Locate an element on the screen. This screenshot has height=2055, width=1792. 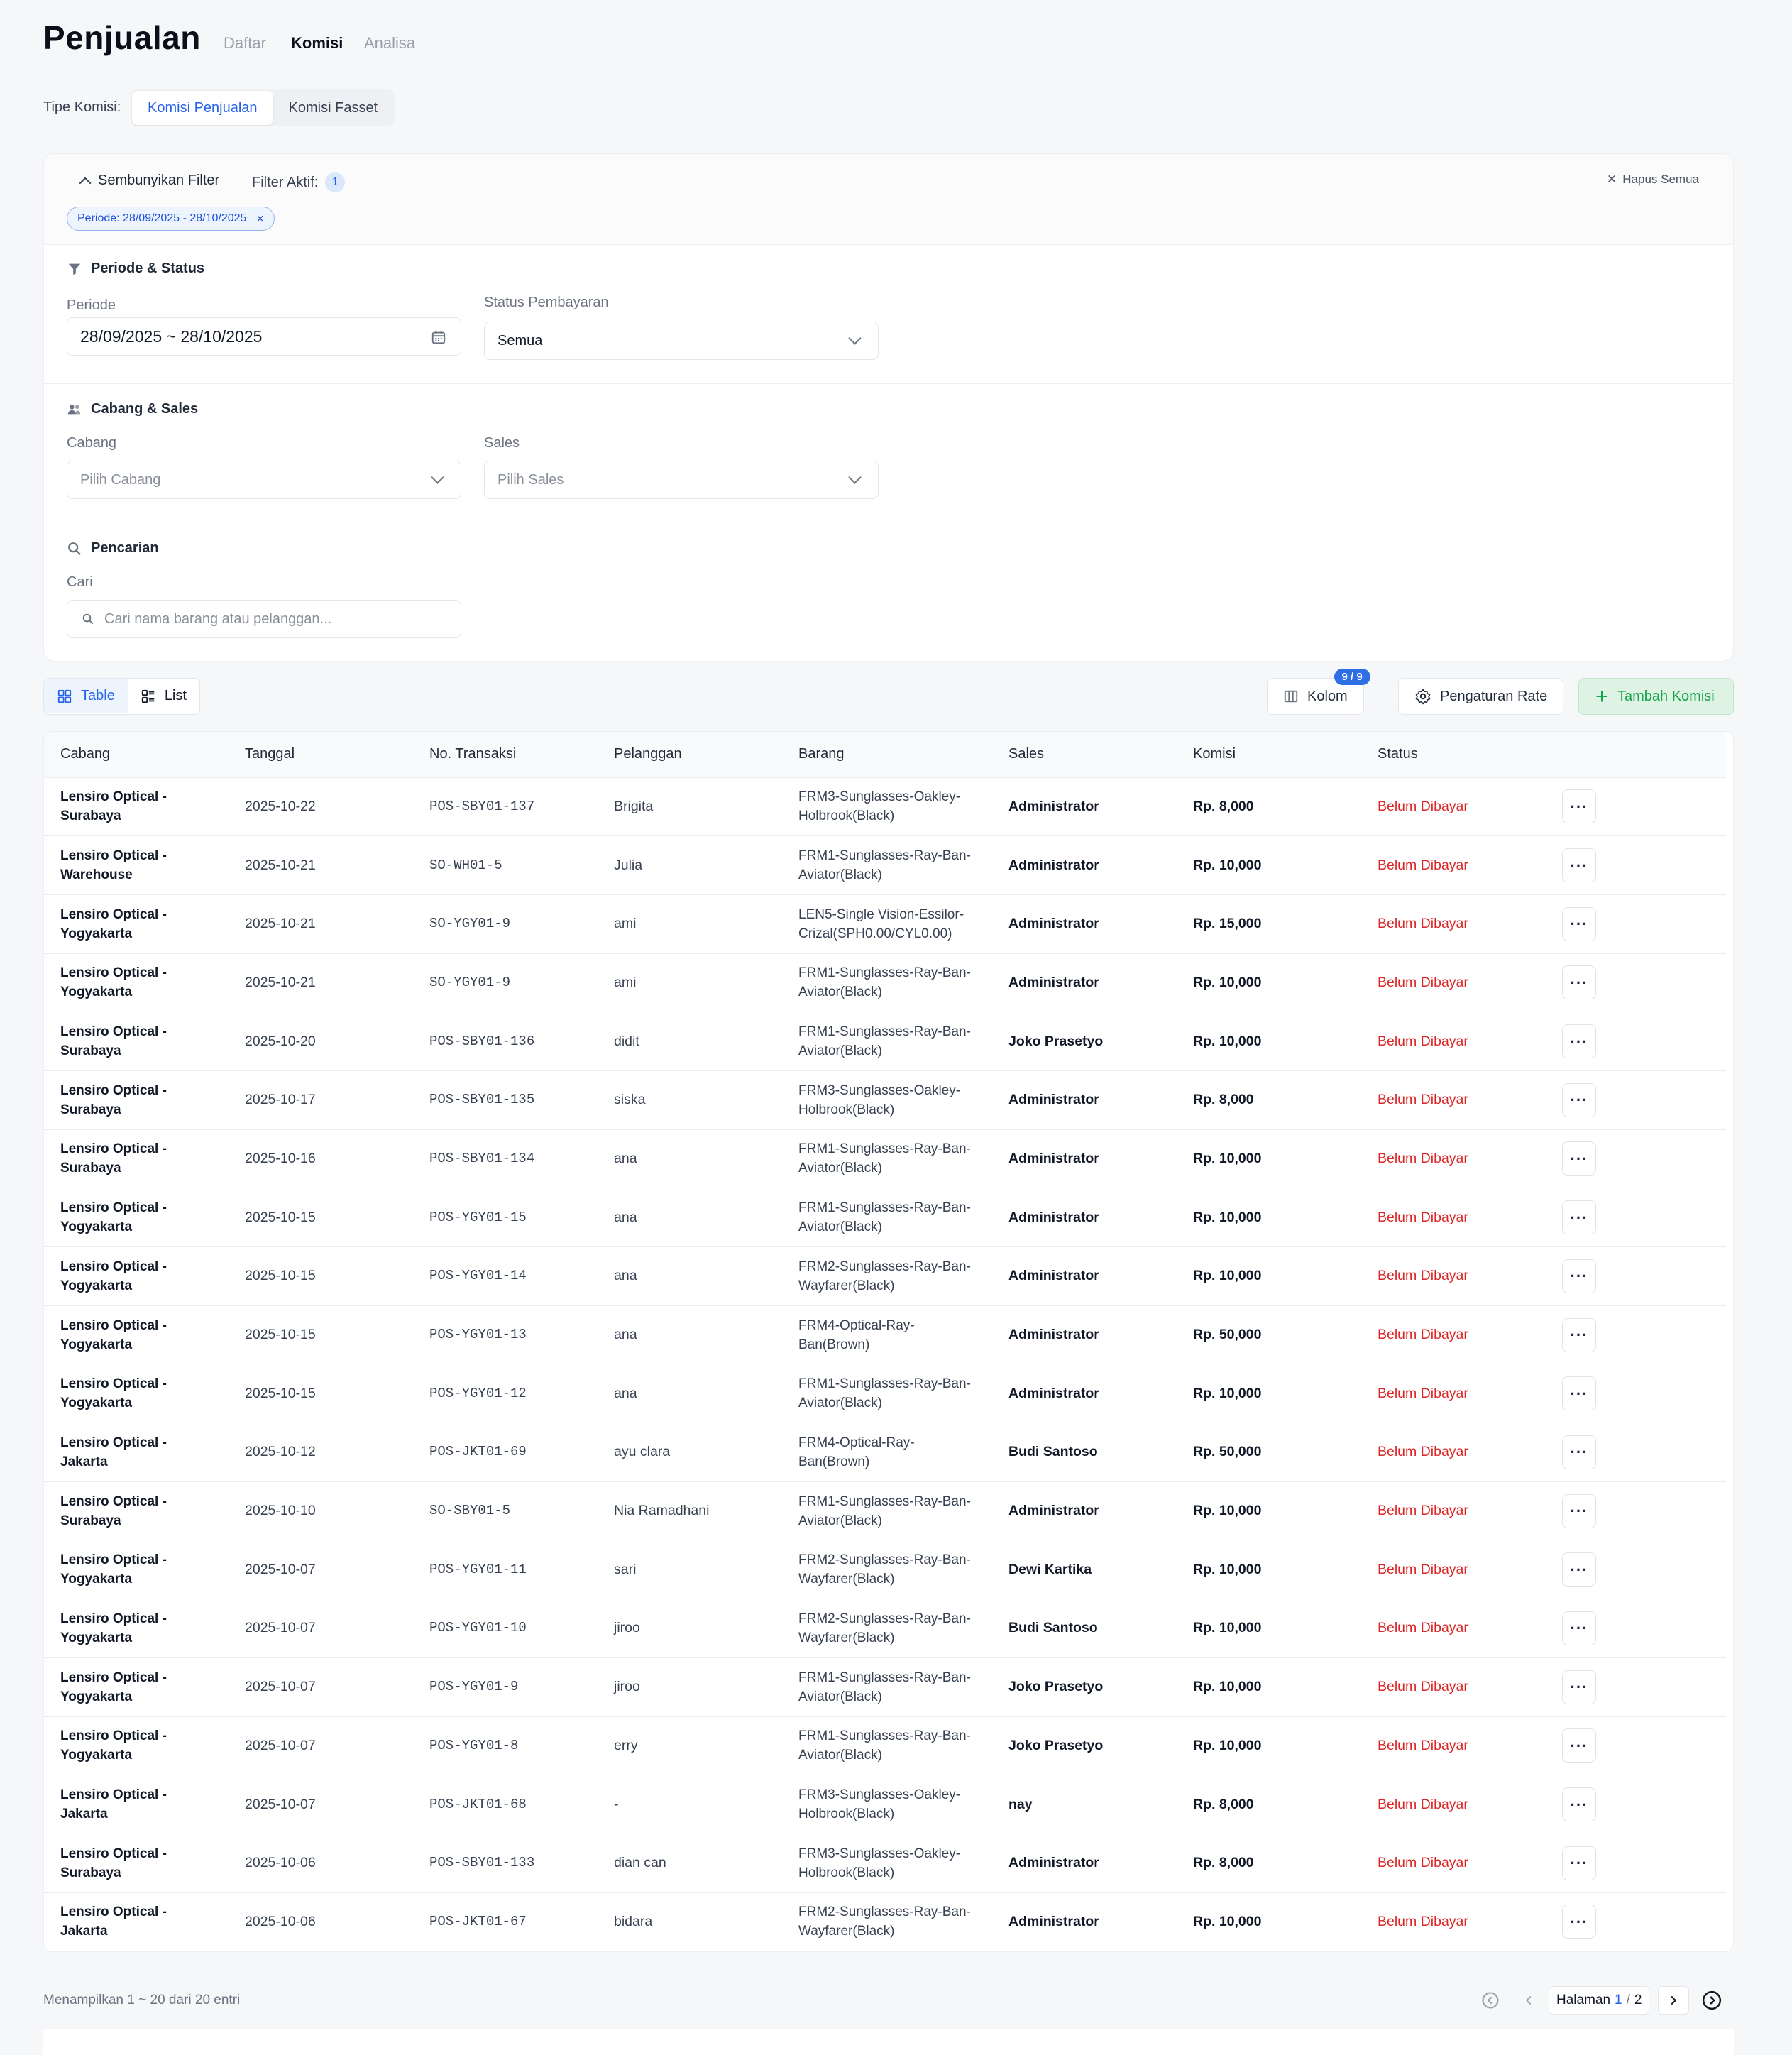
periode-label: Periode is located at coordinates (91, 305).